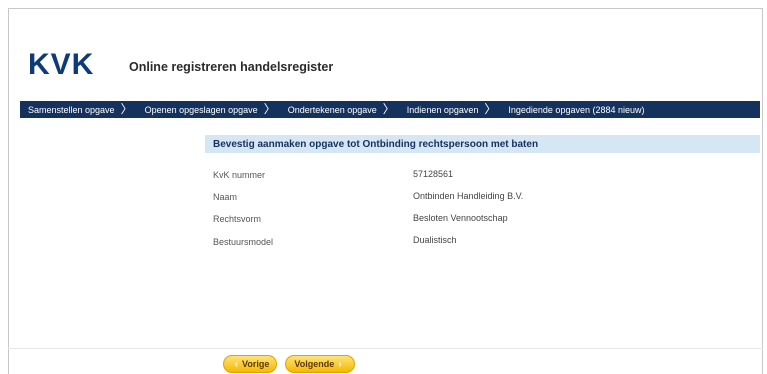 The width and height of the screenshot is (767, 374). Describe the element at coordinates (314, 364) in the screenshot. I see `next-button-label: Volgende` at that location.